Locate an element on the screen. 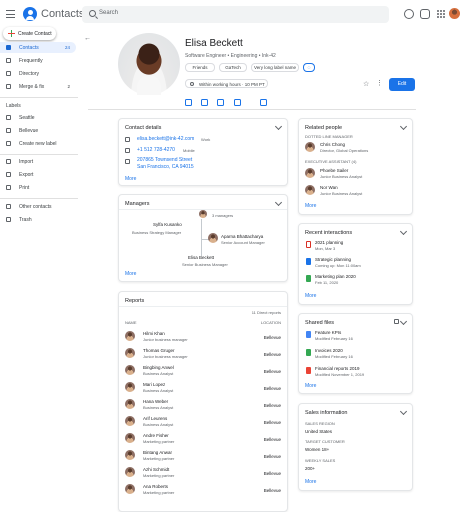  profile-name: Elisa Beckett is located at coordinates (214, 43).